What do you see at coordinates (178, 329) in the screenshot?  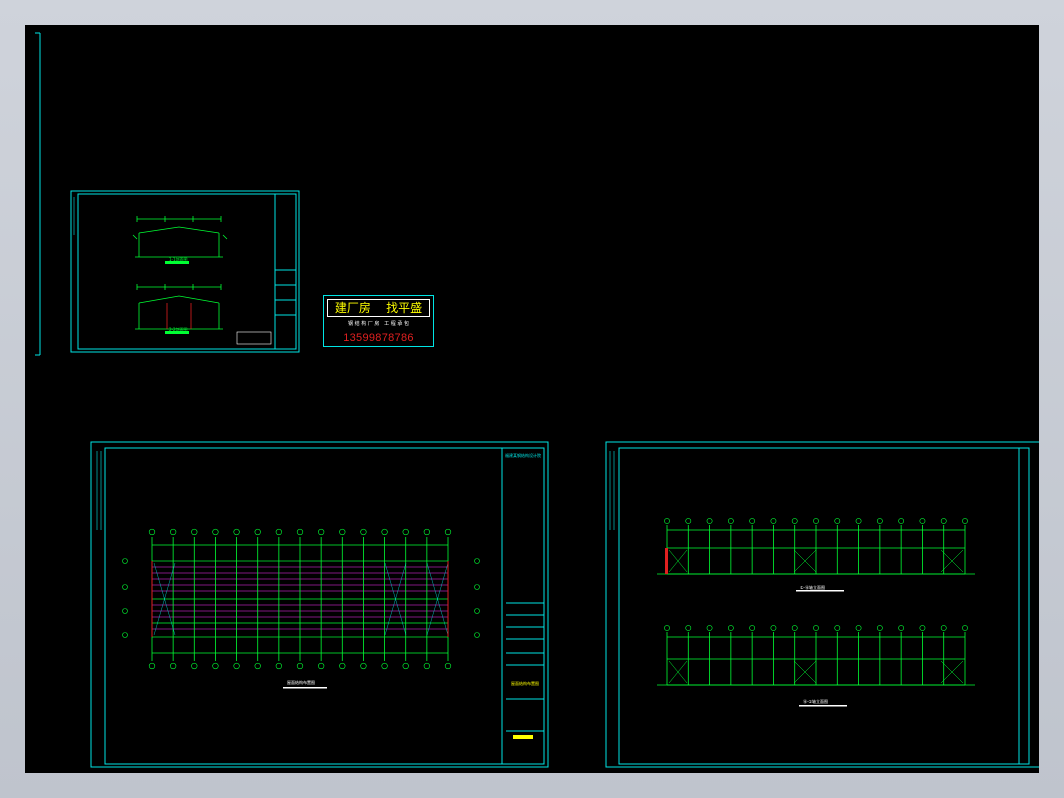 I see `sheet-1-view-bottom-label: 2-2剖面图` at bounding box center [178, 329].